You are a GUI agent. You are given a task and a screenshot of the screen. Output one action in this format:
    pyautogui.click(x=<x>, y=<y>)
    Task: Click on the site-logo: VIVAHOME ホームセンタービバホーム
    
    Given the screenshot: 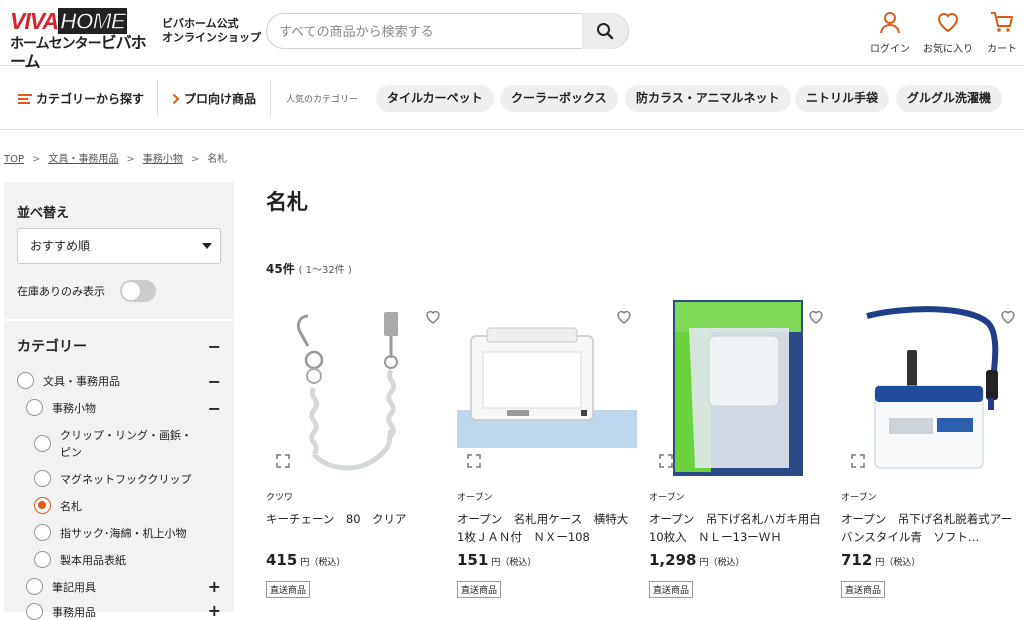 What is the action you would take?
    pyautogui.click(x=81, y=39)
    